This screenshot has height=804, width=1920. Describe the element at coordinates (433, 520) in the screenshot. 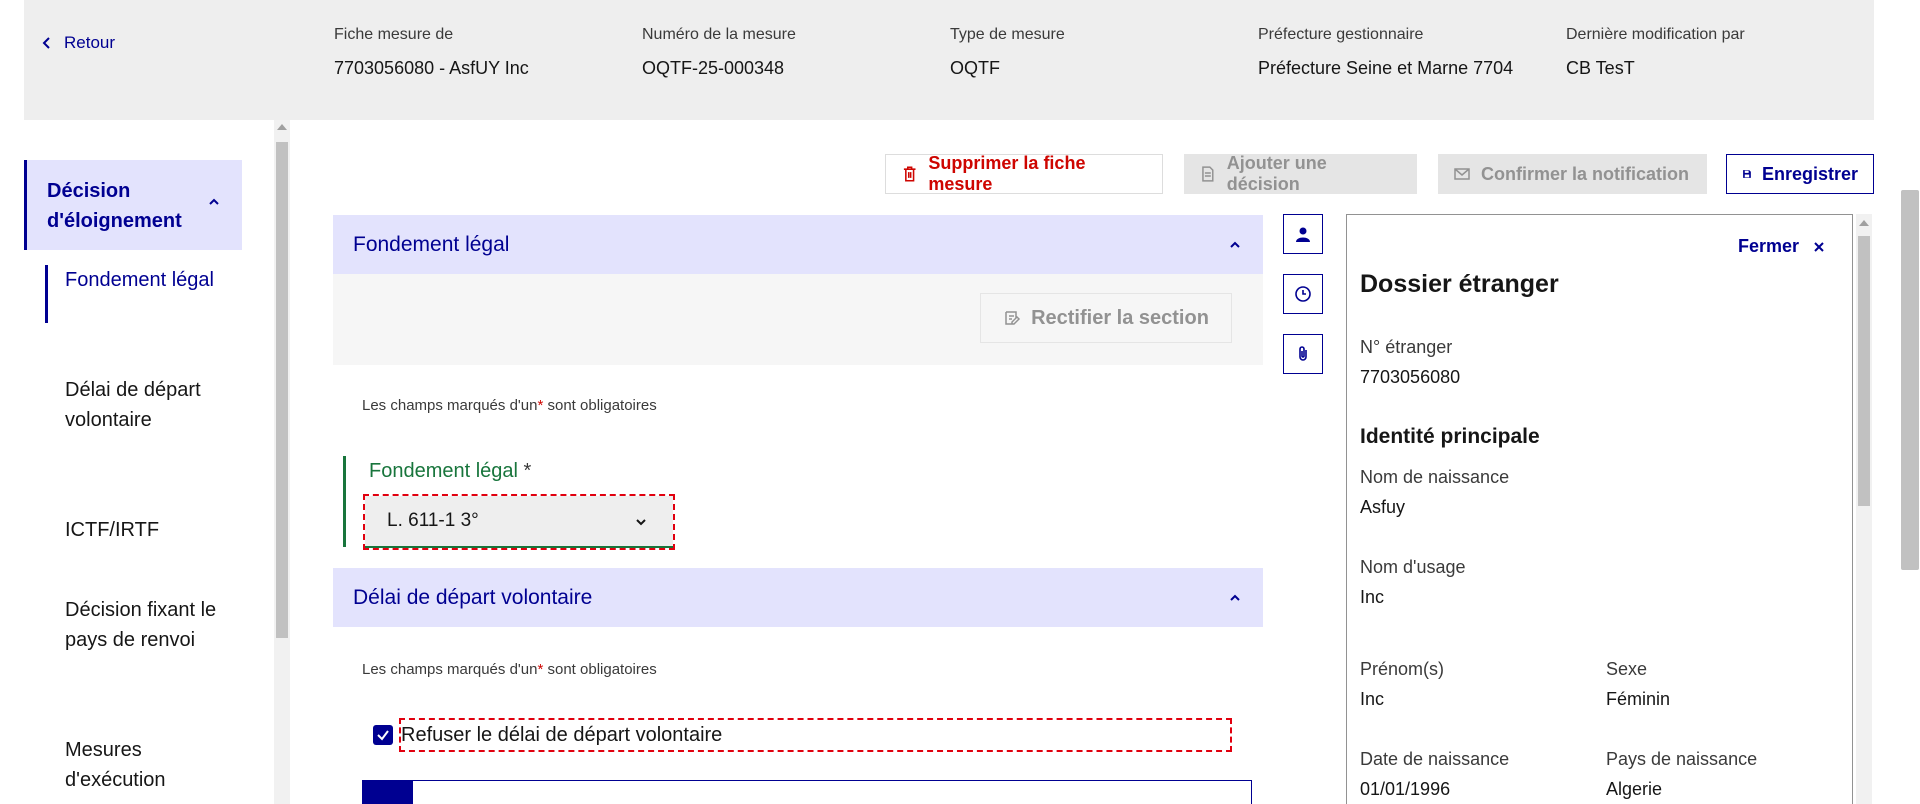

I see `select-value: L. 611-1 3°` at that location.